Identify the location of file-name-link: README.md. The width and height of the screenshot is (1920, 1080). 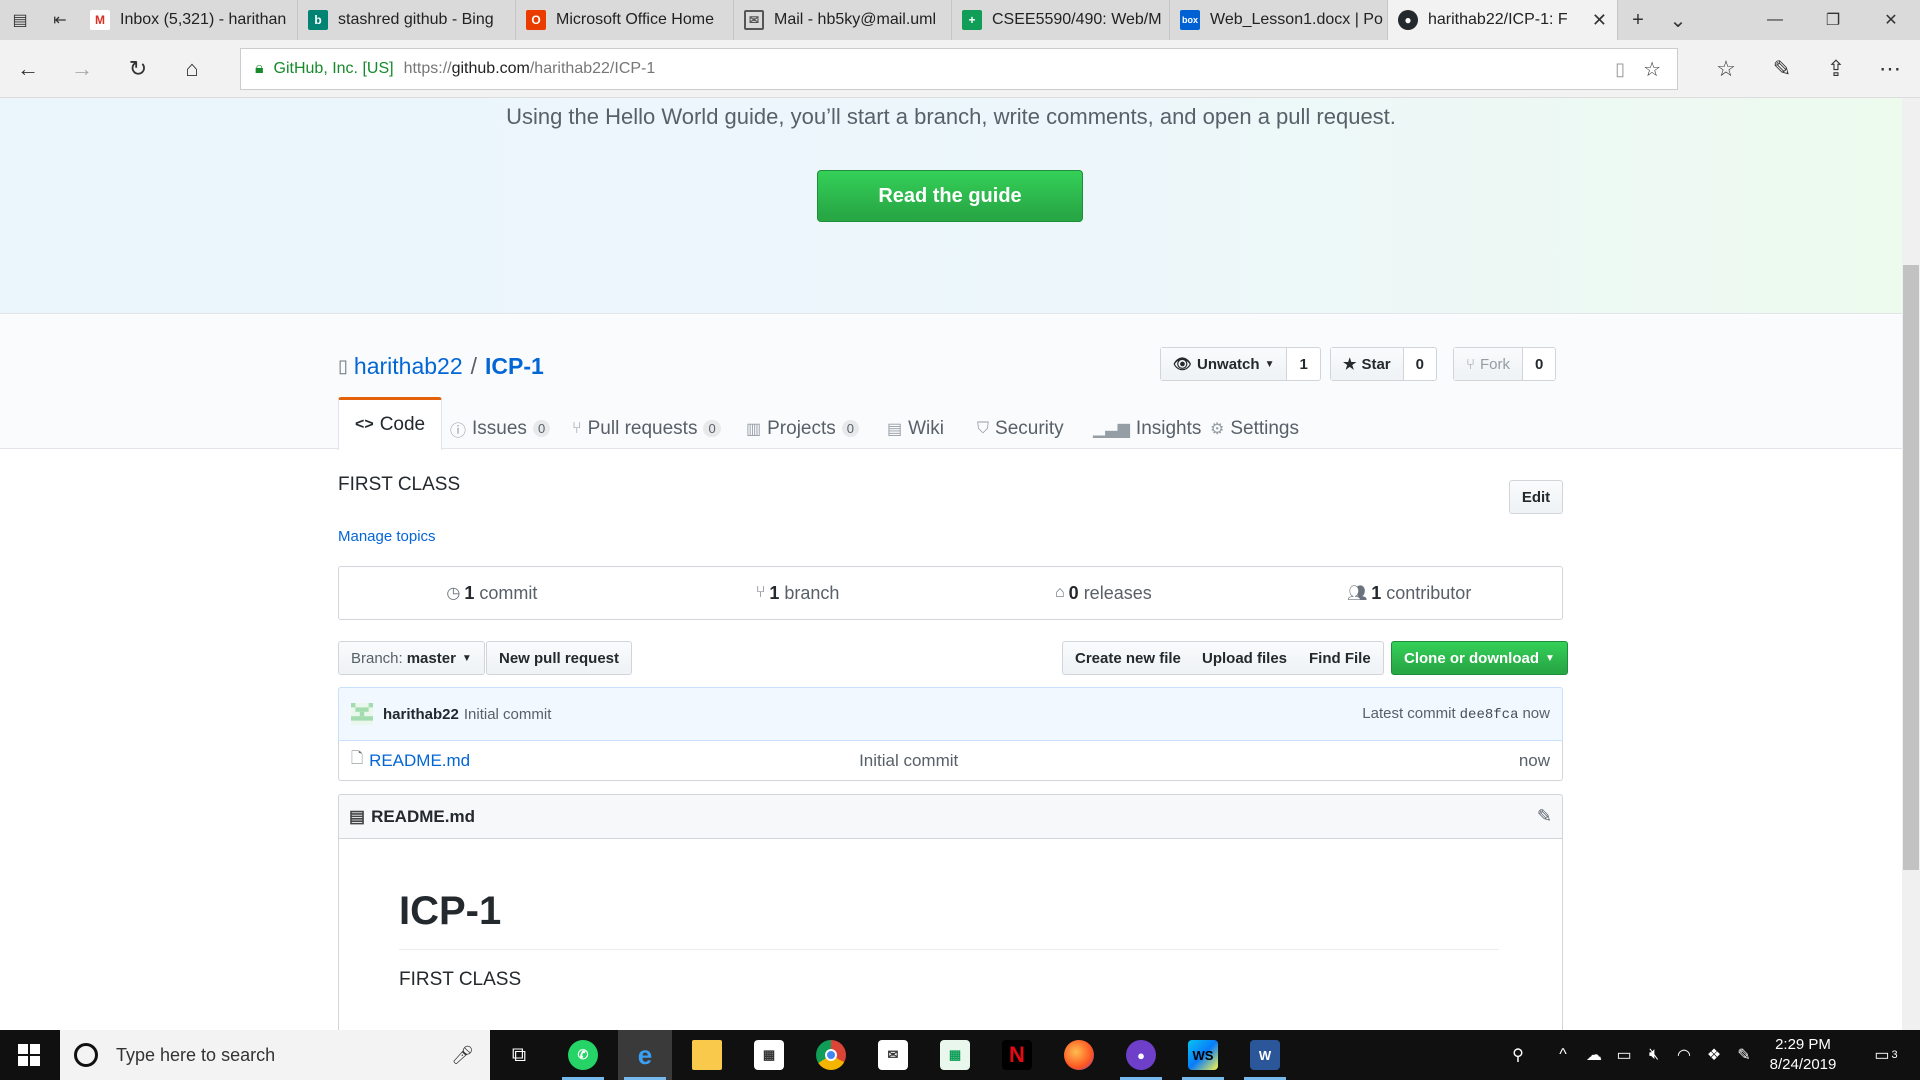
(614, 761).